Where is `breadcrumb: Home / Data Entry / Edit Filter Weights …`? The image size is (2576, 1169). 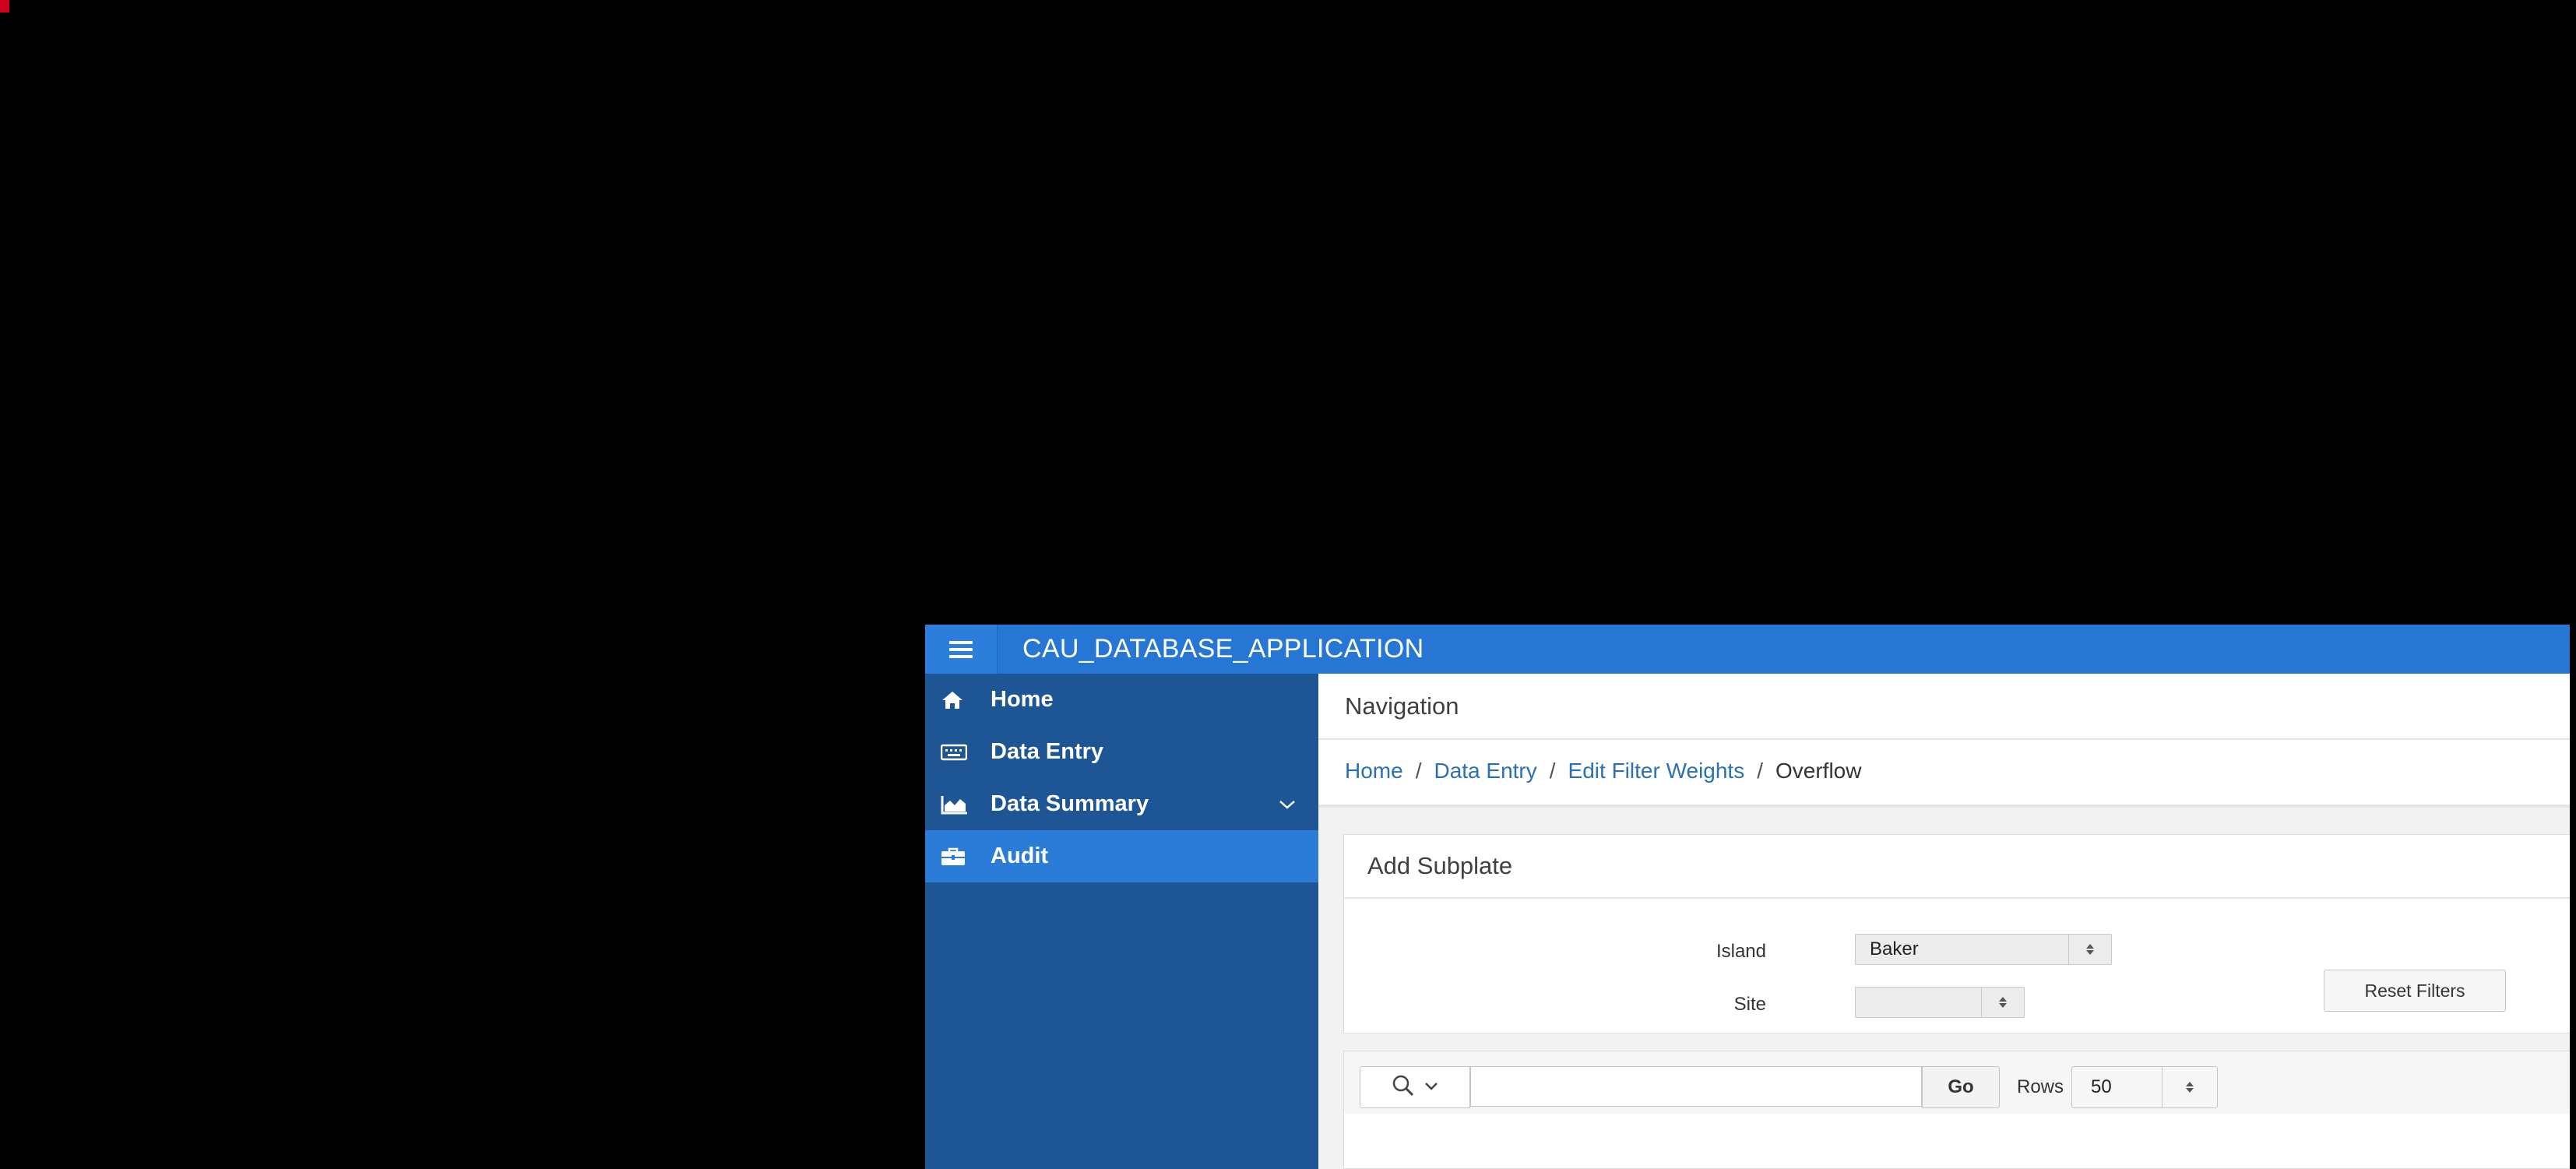 breadcrumb: Home / Data Entry / Edit Filter Weights … is located at coordinates (1944, 771).